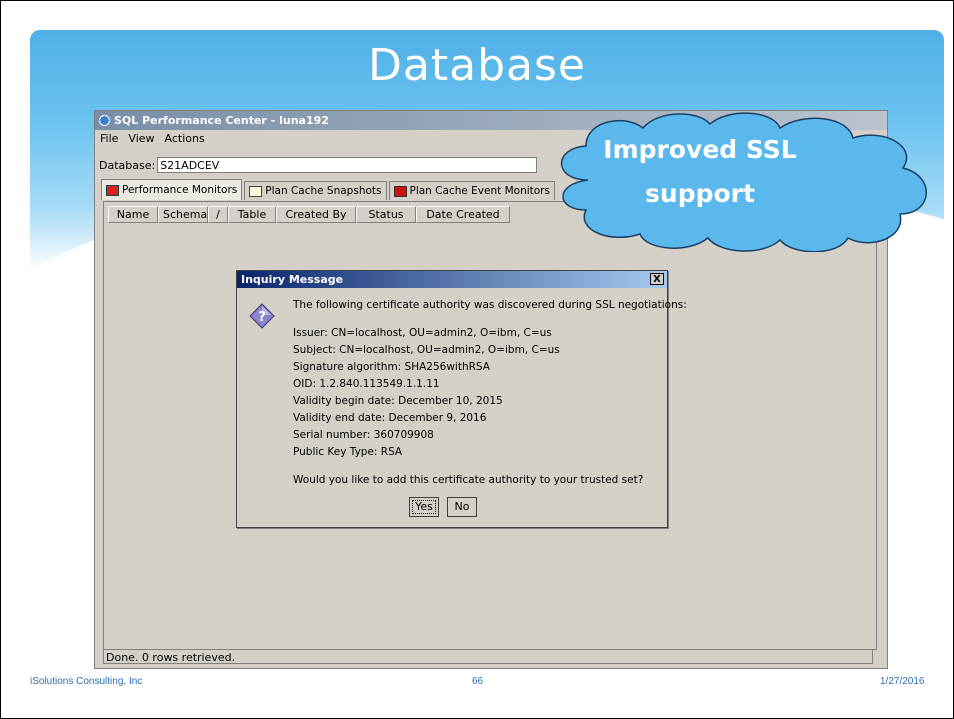 This screenshot has height=719, width=954. I want to click on callout-line-1: Improved SSL, so click(700, 149).